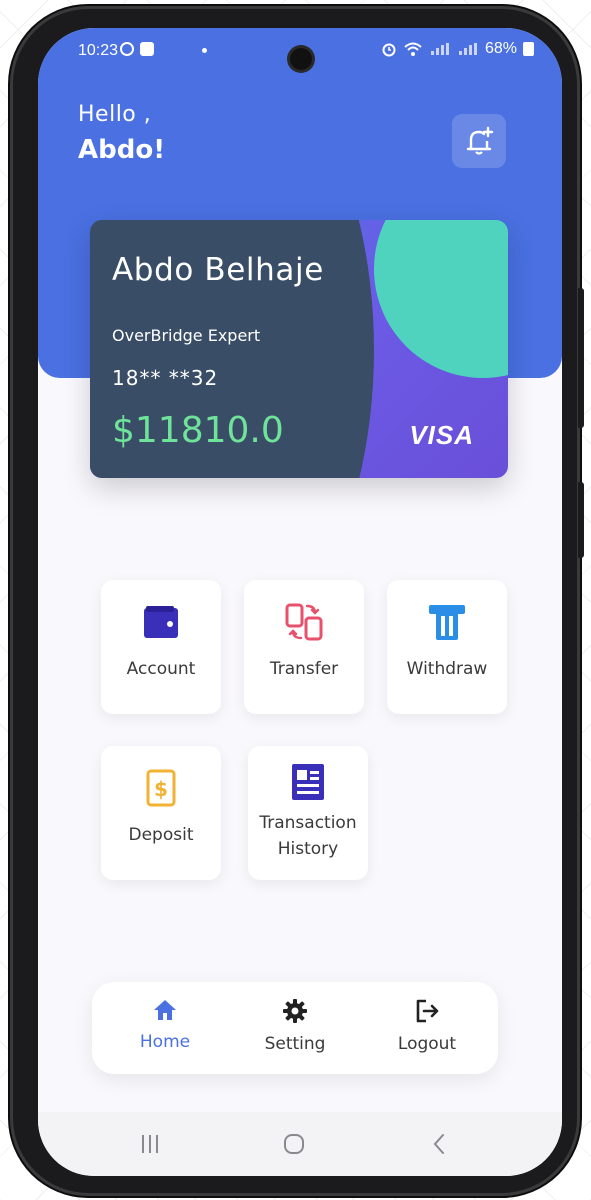 The width and height of the screenshot is (591, 1200). What do you see at coordinates (161, 835) in the screenshot?
I see `tile-label: Deposit` at bounding box center [161, 835].